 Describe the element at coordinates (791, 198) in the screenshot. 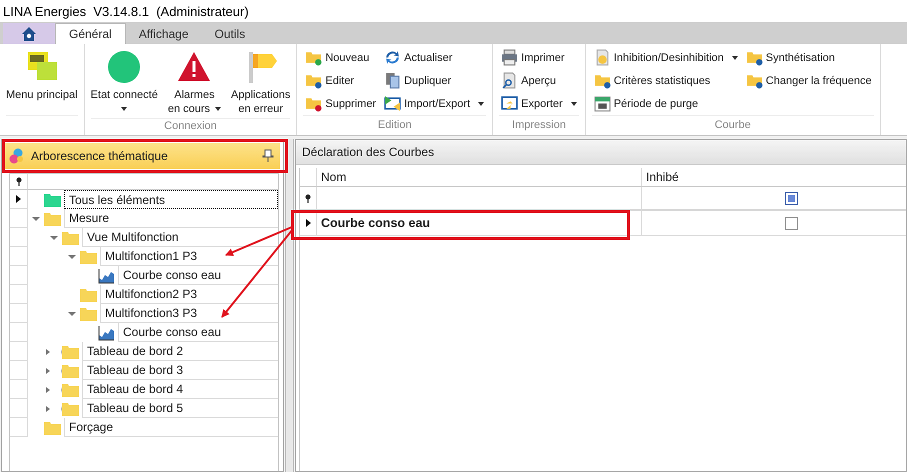

I see `filter-checkbox` at that location.